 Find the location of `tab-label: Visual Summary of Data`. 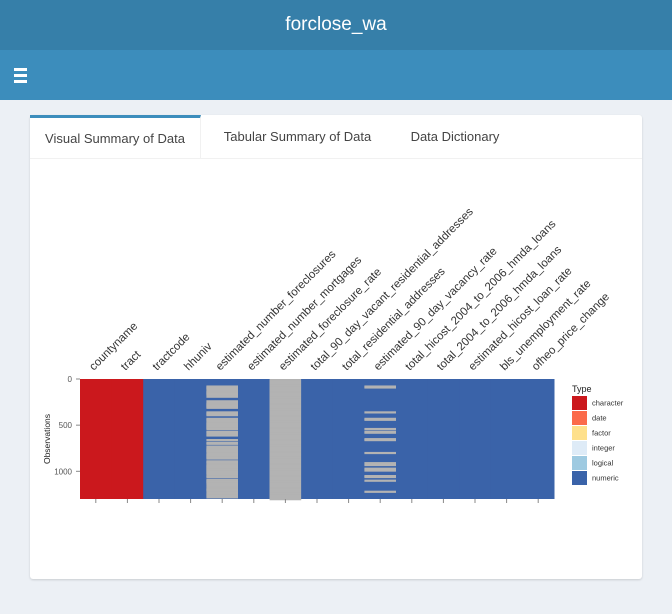

tab-label: Visual Summary of Data is located at coordinates (115, 138).